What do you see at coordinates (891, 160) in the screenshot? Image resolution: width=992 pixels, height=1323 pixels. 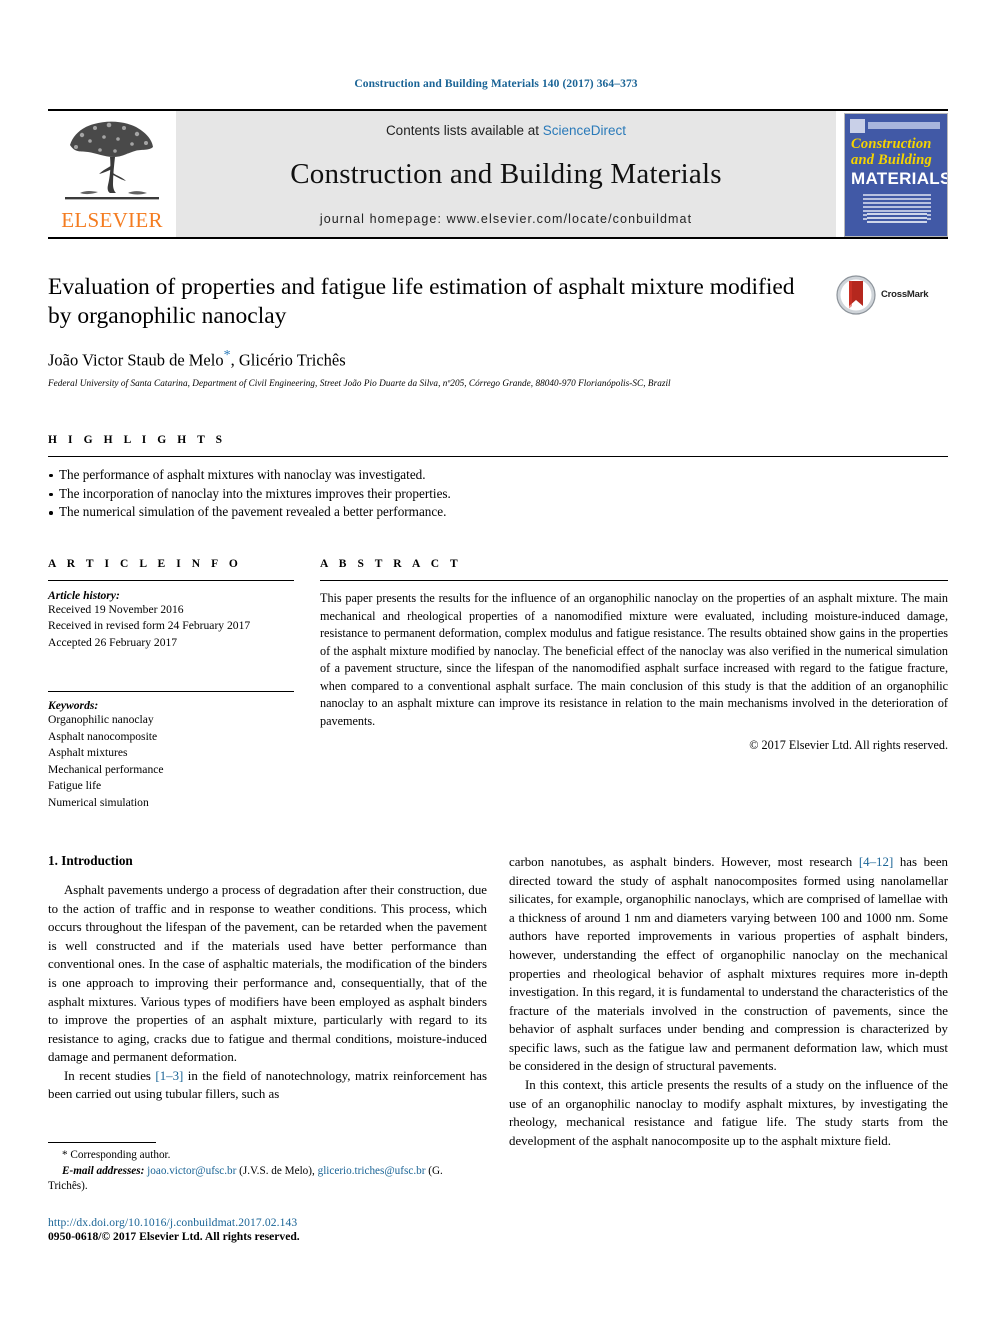 I see `cover-line-2: and Building` at bounding box center [891, 160].